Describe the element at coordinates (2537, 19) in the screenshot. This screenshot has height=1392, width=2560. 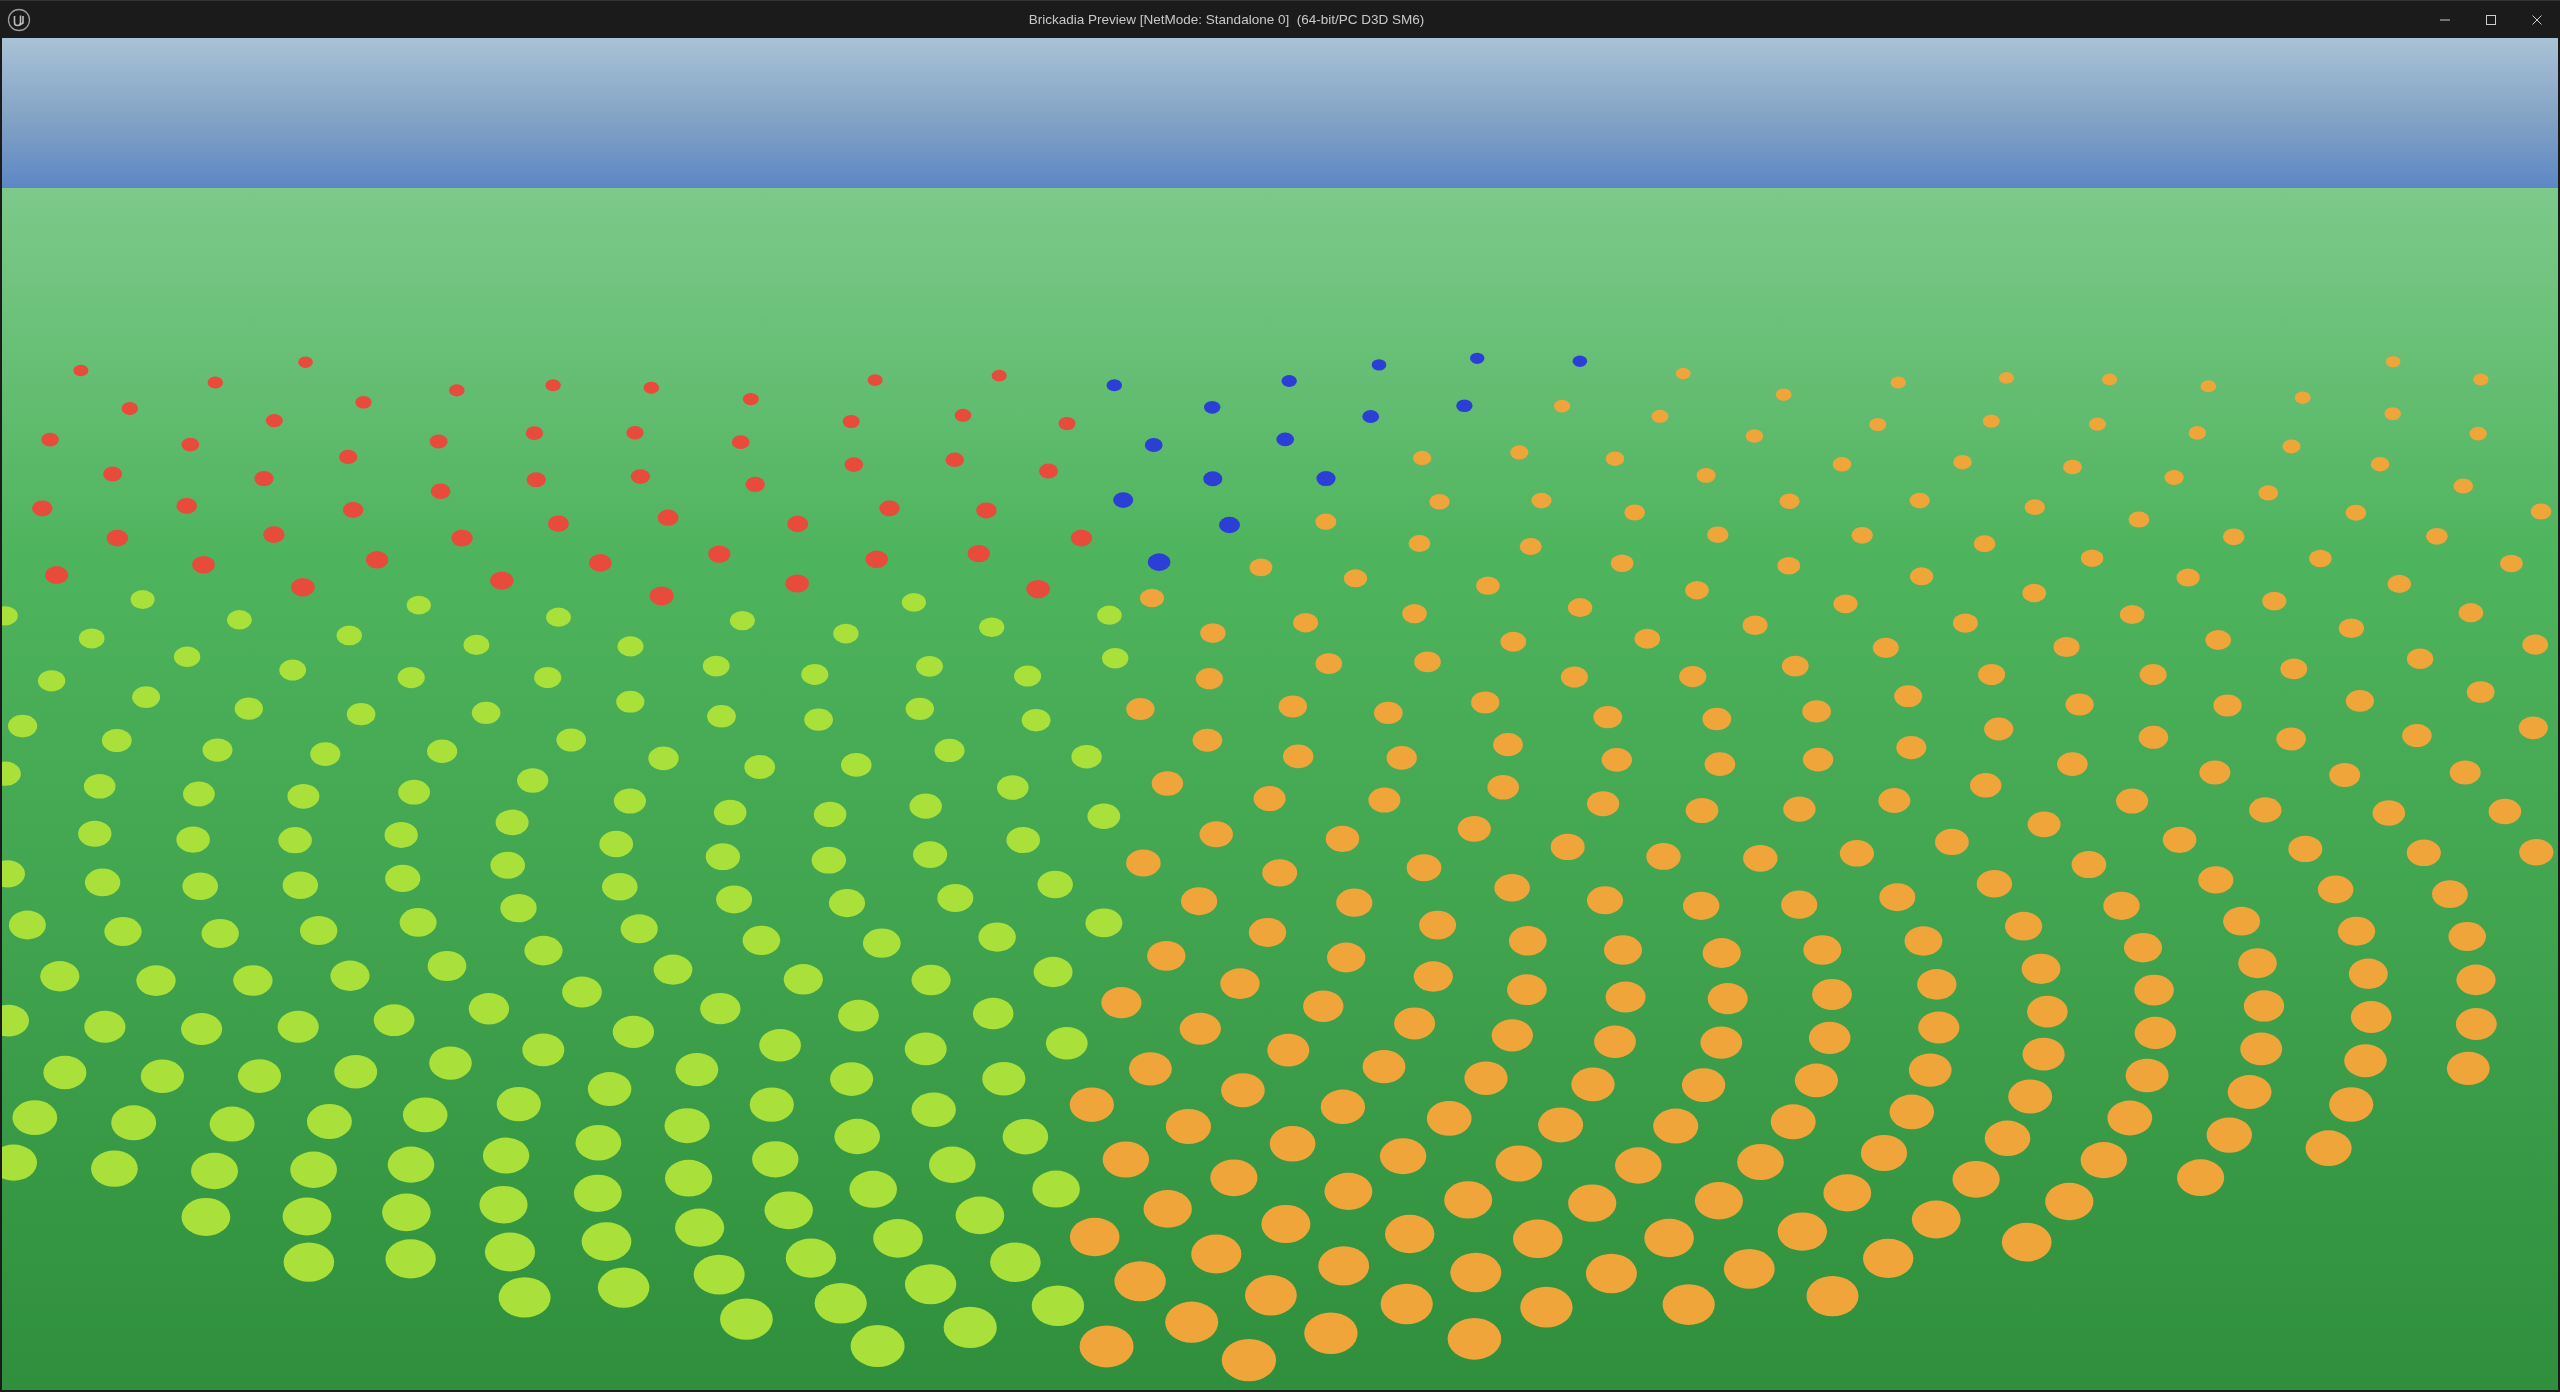
I see `close-icon` at that location.